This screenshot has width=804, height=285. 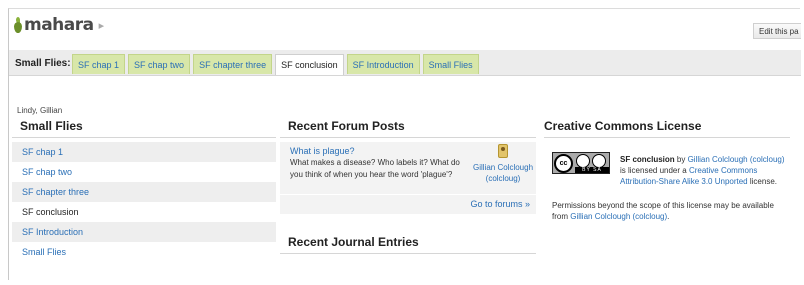 I want to click on journal-block-title: Recent Journal Entries, so click(x=408, y=243).